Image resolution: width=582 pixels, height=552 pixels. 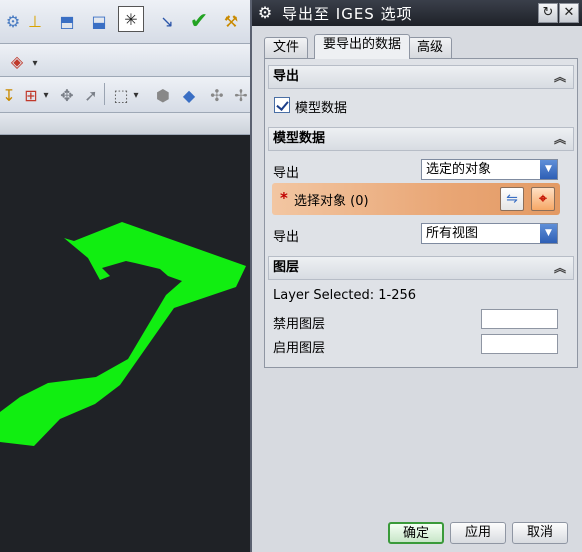 I want to click on batch-export-icon: ⬓, so click(x=99, y=21).